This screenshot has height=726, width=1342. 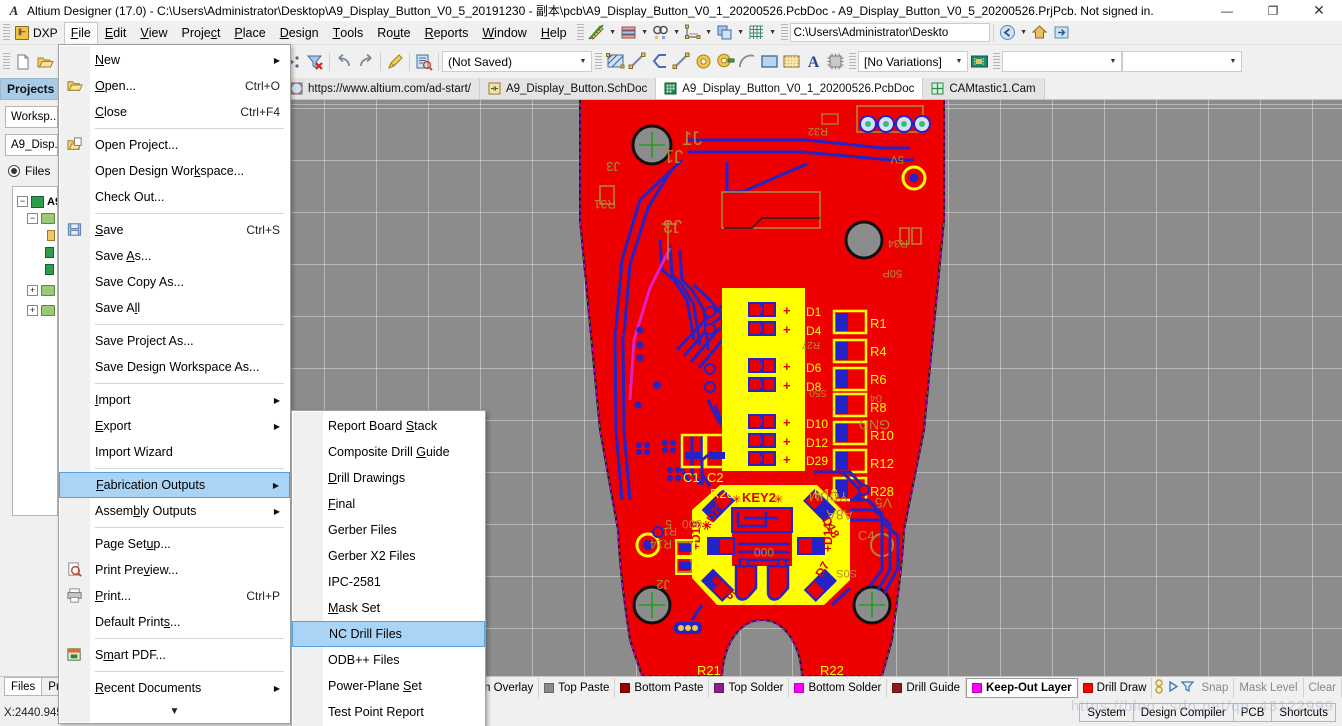 What do you see at coordinates (174, 511) in the screenshot?
I see `file-menu-item-assembly-outputs: Assembly Outputs ▶` at bounding box center [174, 511].